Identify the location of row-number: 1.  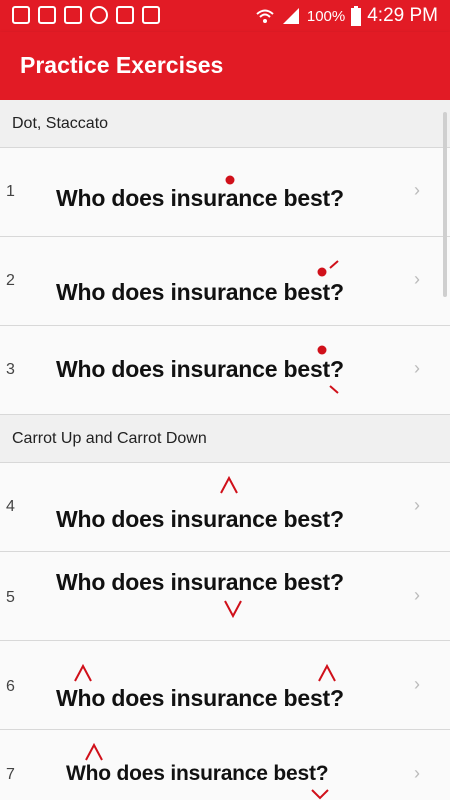
(10, 191).